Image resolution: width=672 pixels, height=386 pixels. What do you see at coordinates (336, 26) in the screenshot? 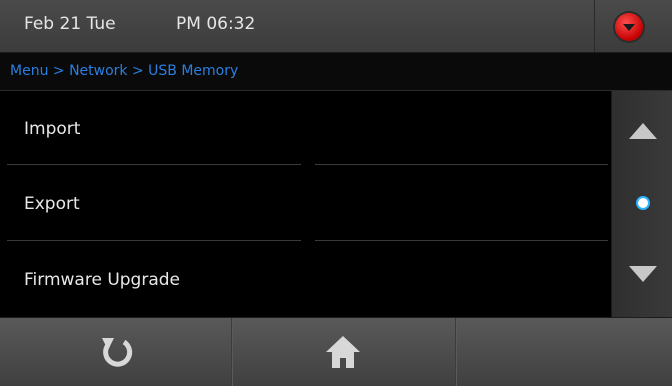
I see `status-bar: Feb 21 Tue PM 06:32` at bounding box center [336, 26].